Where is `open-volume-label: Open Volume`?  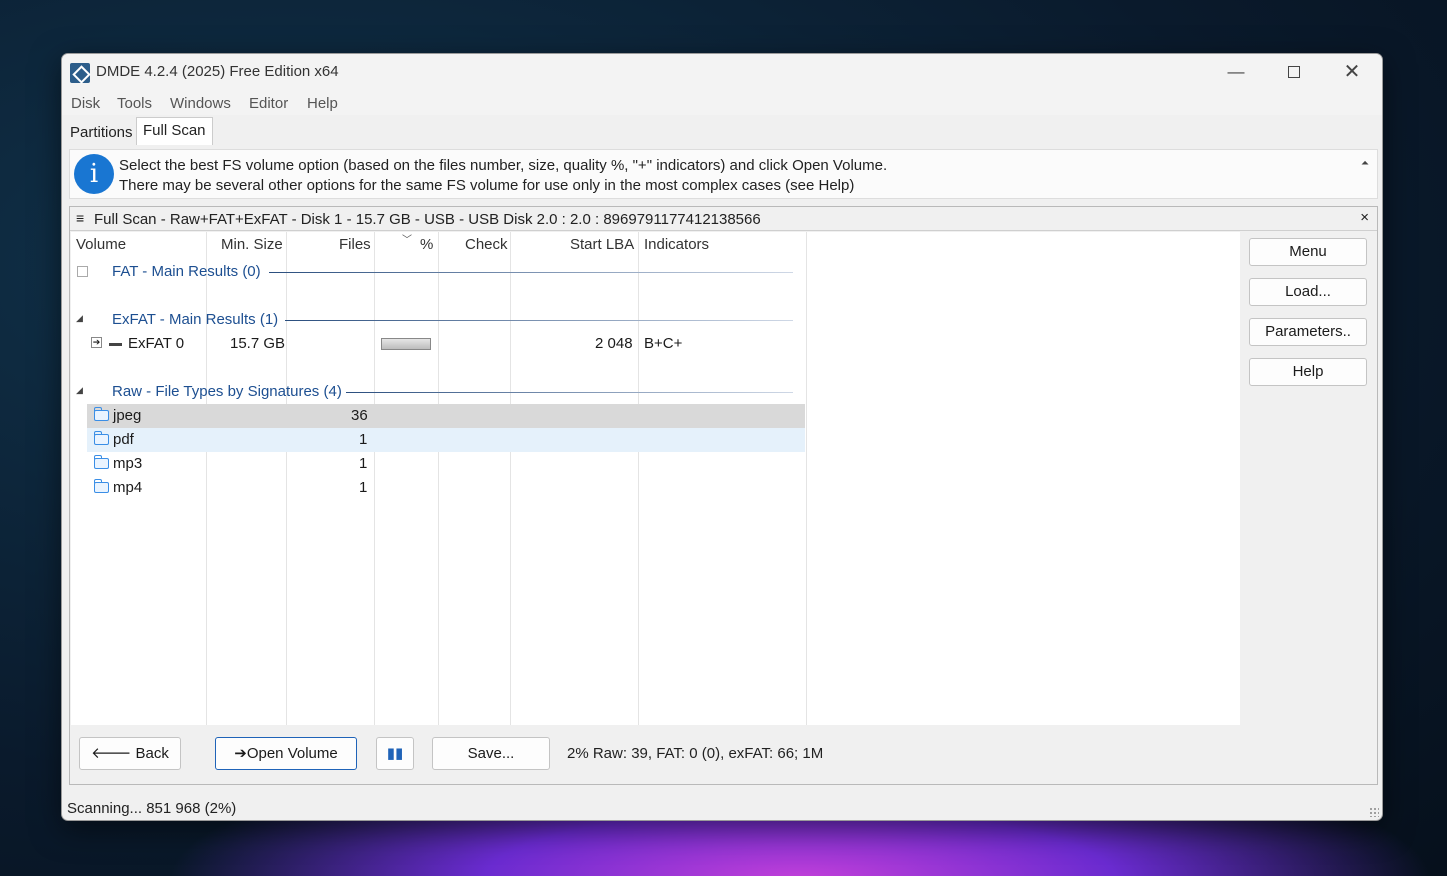 open-volume-label: Open Volume is located at coordinates (292, 753).